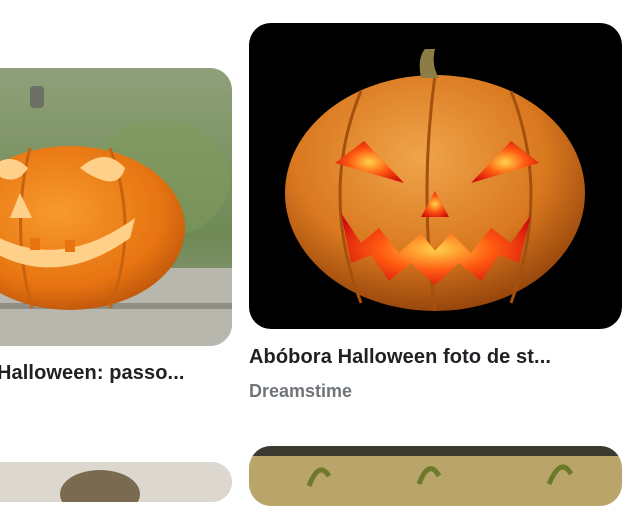 This screenshot has width=640, height=506. I want to click on result-source-2: Dreamstime, so click(300, 391).